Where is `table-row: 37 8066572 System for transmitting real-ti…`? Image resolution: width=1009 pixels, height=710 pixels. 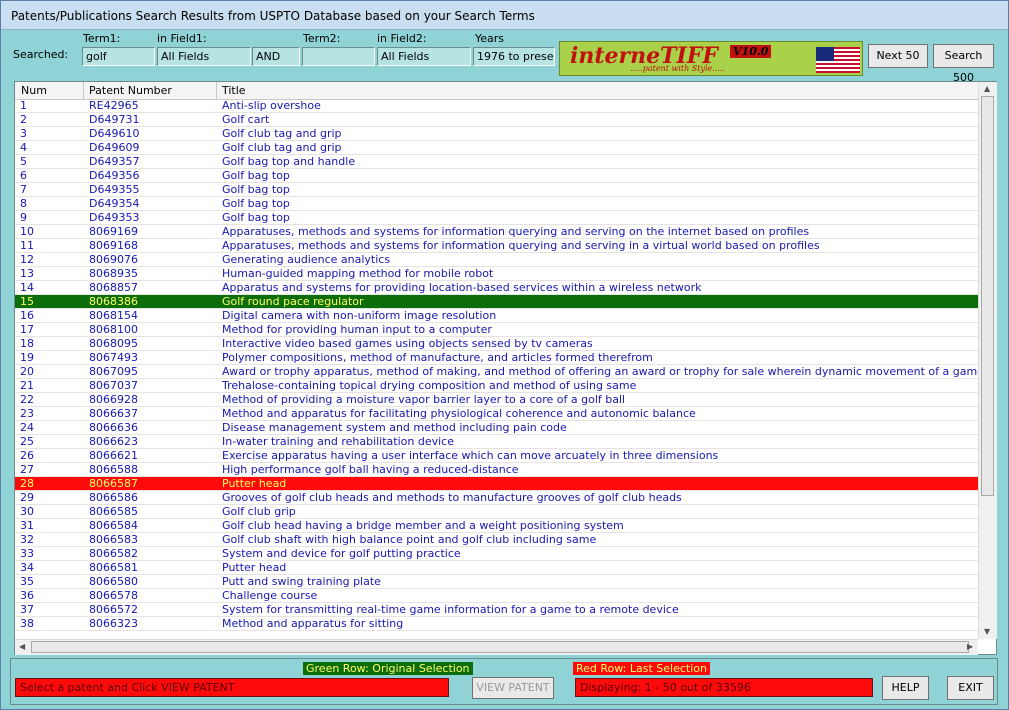 table-row: 37 8066572 System for transmitting real-ti… is located at coordinates (496, 610).